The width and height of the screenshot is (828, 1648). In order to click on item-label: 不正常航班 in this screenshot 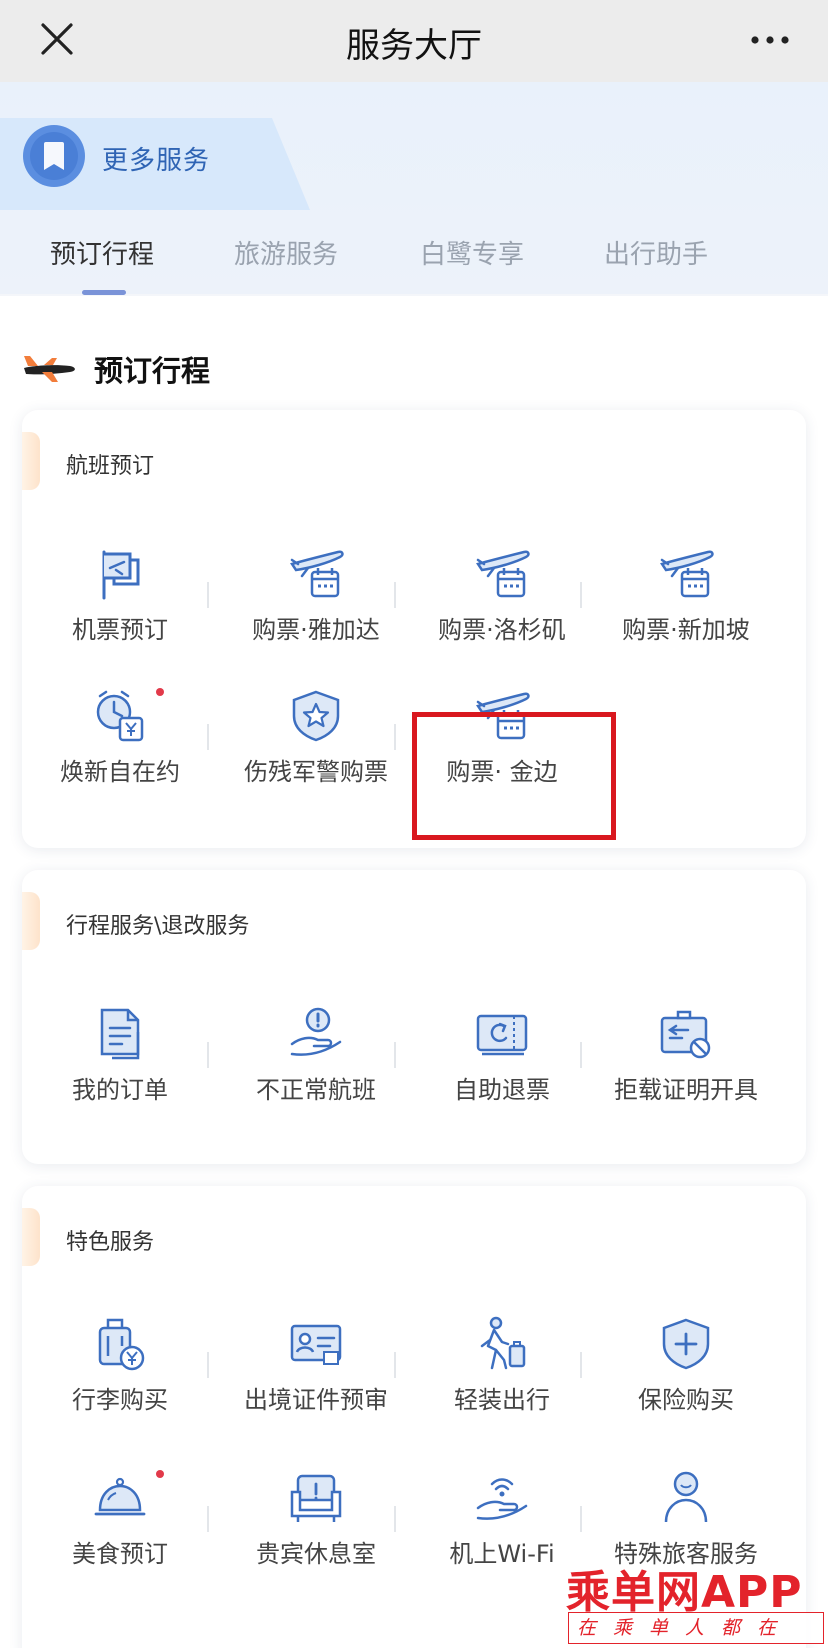, I will do `click(316, 1090)`.